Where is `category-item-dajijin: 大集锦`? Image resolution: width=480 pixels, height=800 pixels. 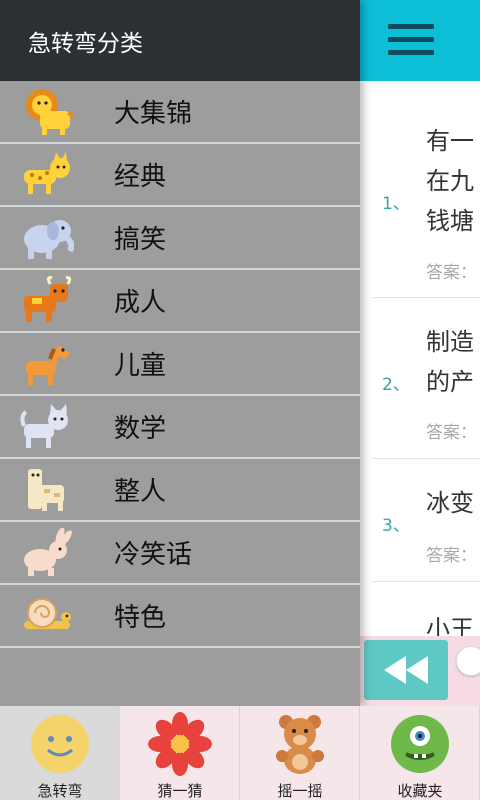 category-item-dajijin: 大集锦 is located at coordinates (180, 112).